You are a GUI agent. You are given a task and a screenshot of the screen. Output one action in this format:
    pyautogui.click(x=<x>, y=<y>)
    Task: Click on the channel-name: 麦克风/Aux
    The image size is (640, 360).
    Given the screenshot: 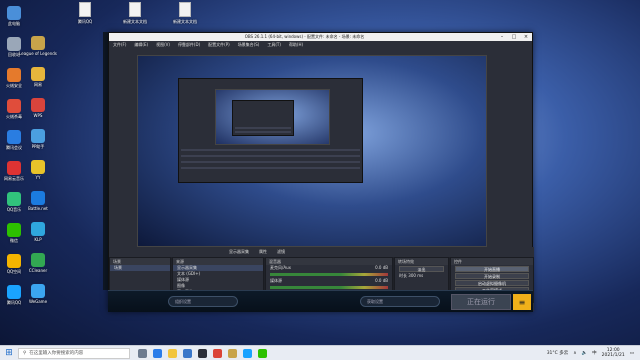 What is the action you would take?
    pyautogui.click(x=280, y=267)
    